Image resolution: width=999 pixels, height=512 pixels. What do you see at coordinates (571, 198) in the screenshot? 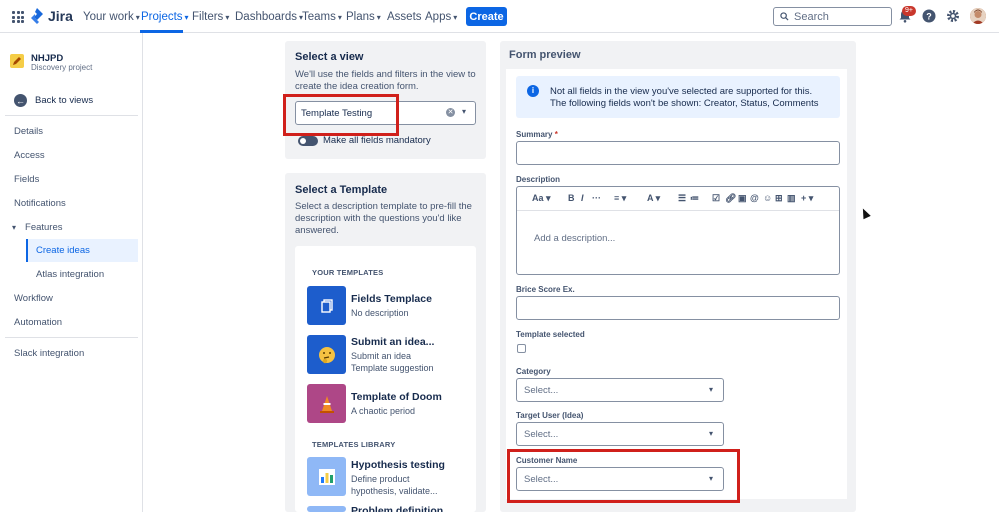
I see `bold-icon: B` at bounding box center [571, 198].